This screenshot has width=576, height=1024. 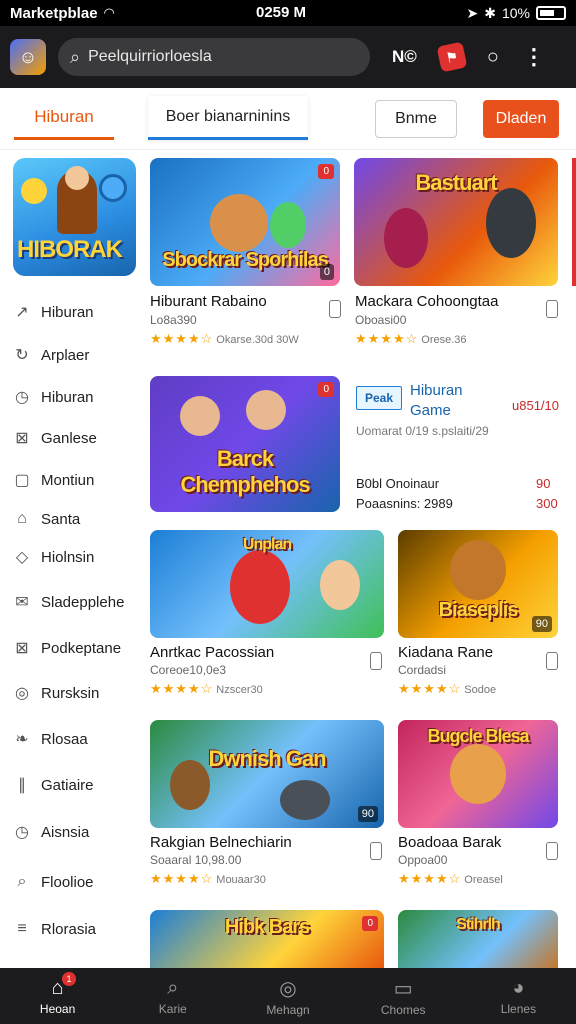 What do you see at coordinates (436, 390) in the screenshot?
I see `promo-title-1: Hiburan` at bounding box center [436, 390].